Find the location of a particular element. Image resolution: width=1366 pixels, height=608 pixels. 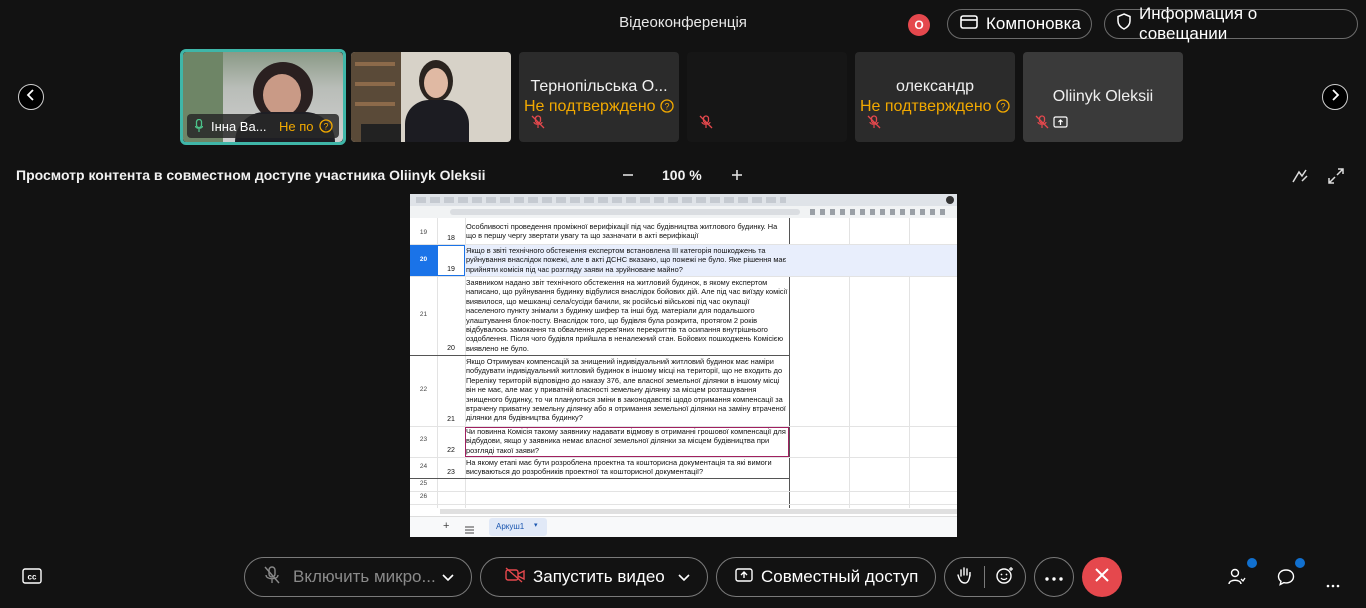

active-speaker-highlight is located at coordinates (263, 97).